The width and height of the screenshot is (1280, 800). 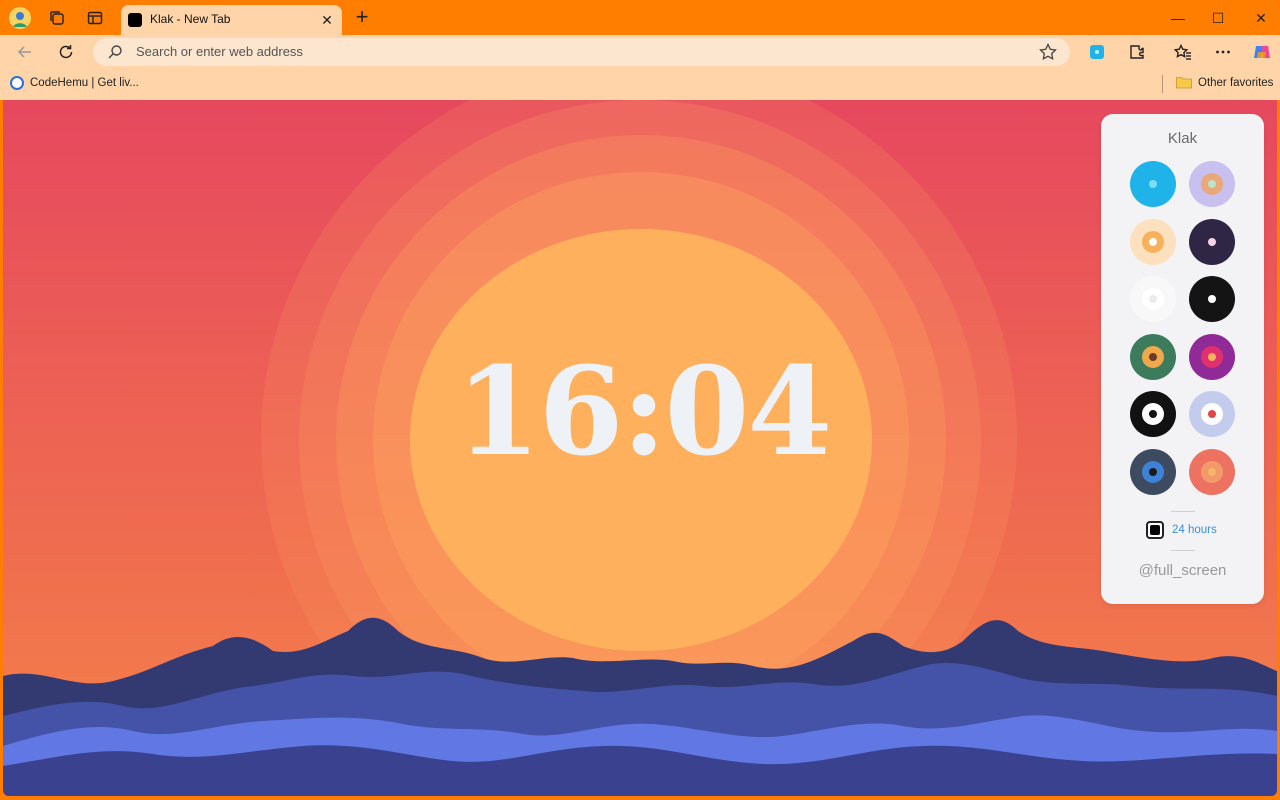 I want to click on refresh-icon, so click(x=66, y=52).